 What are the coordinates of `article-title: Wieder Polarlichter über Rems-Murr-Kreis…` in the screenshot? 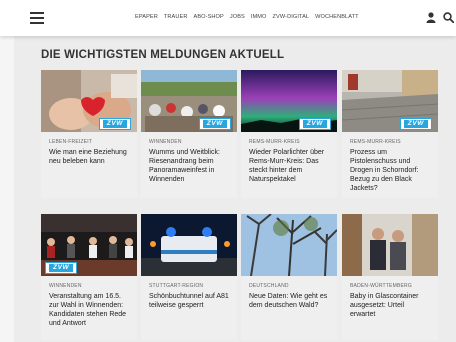 It's located at (289, 166).